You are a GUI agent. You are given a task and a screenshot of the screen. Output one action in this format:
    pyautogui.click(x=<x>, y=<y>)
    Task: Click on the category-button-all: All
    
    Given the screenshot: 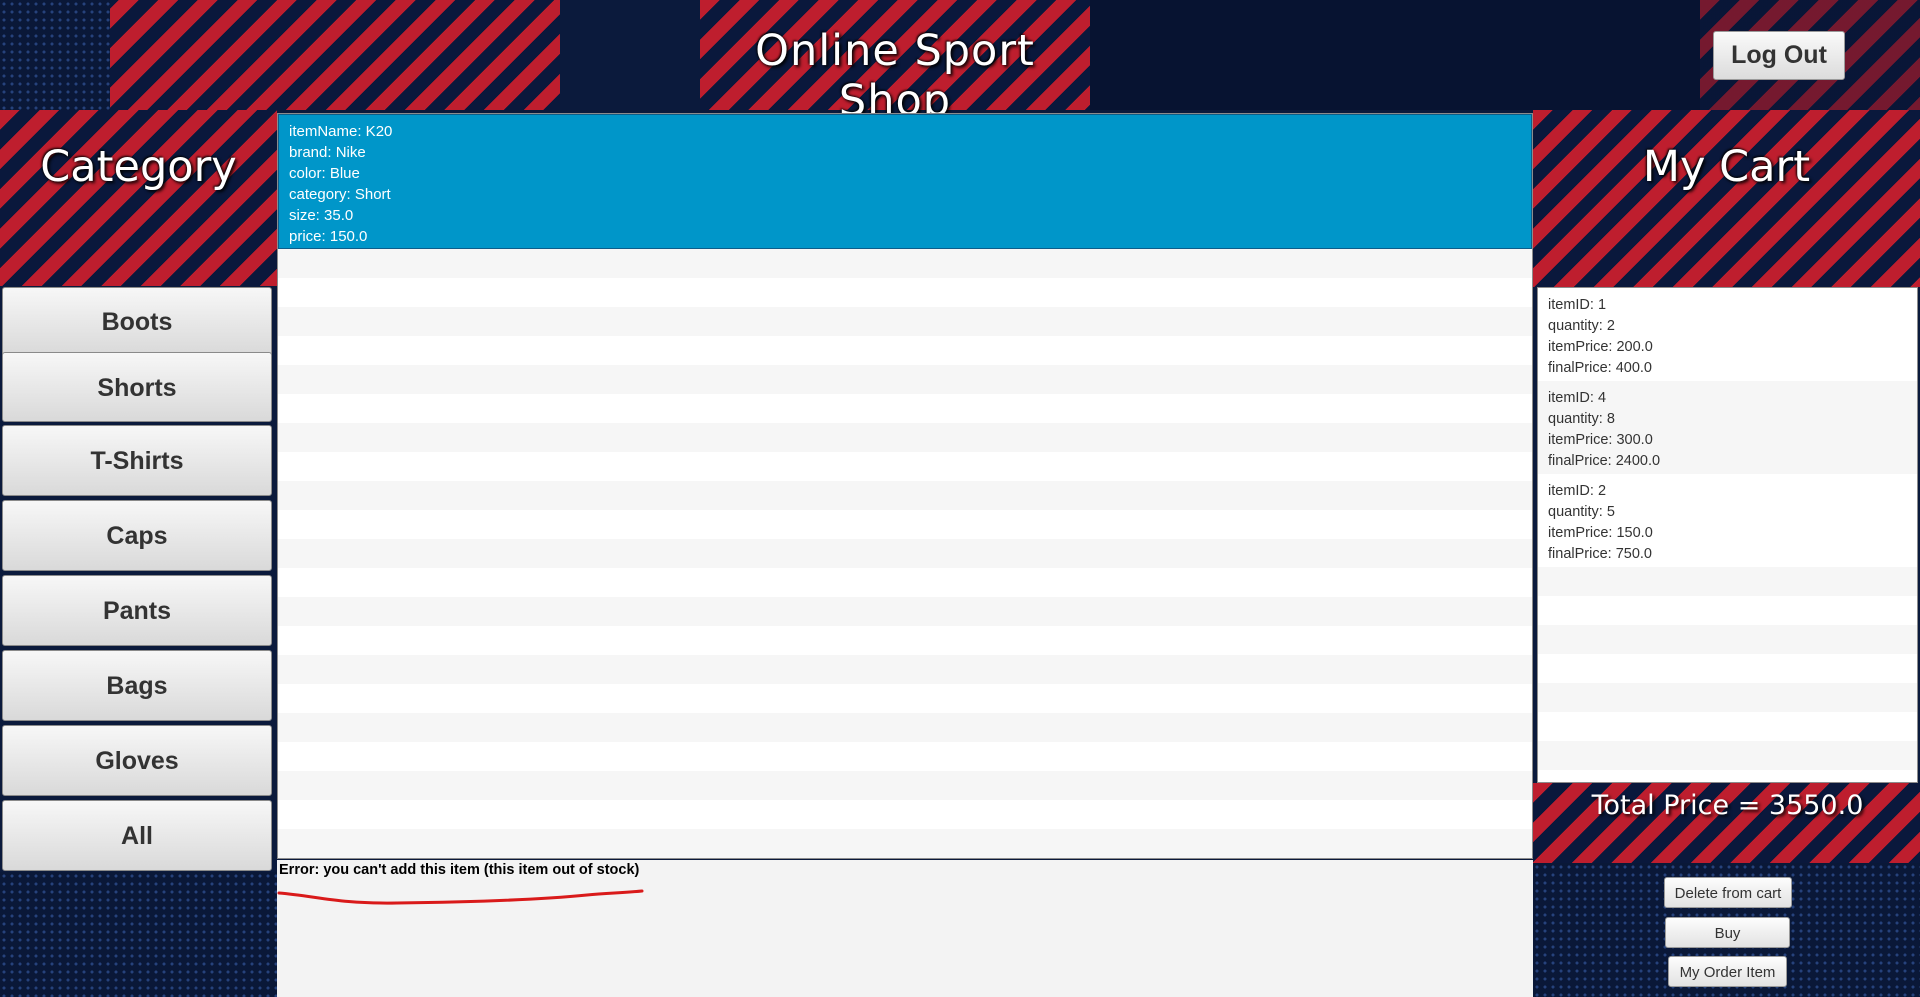 What is the action you would take?
    pyautogui.click(x=137, y=835)
    